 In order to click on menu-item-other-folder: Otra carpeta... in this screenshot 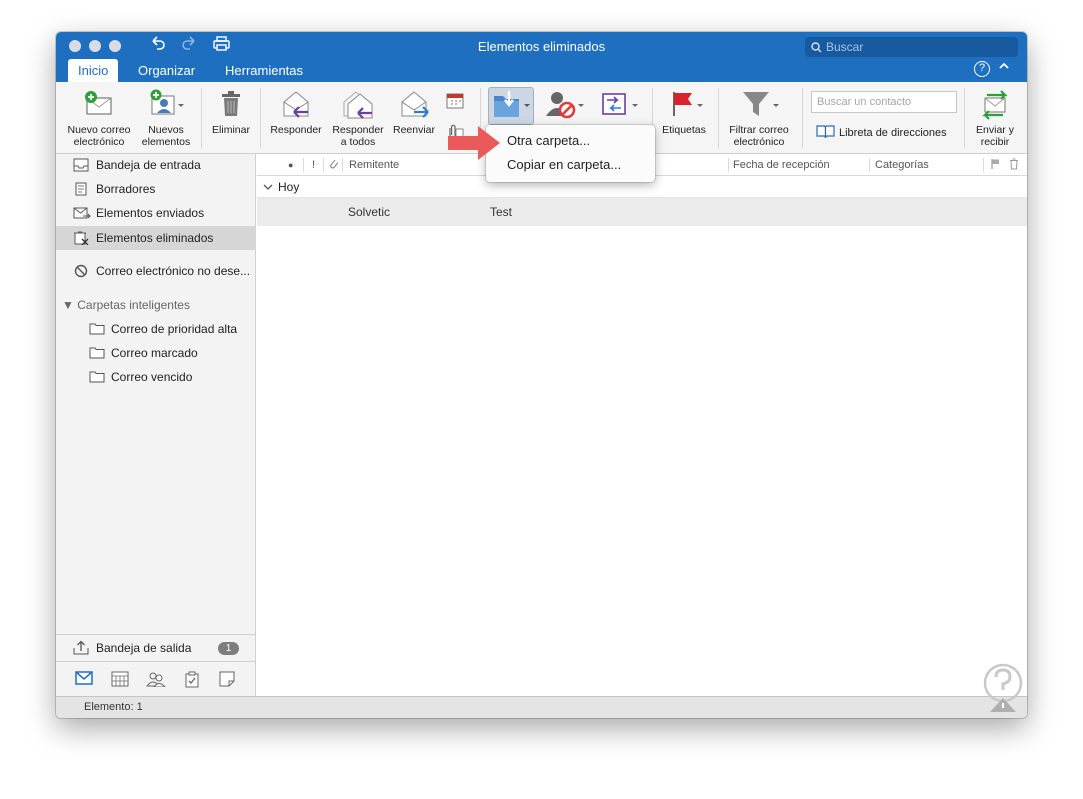, I will do `click(570, 141)`.